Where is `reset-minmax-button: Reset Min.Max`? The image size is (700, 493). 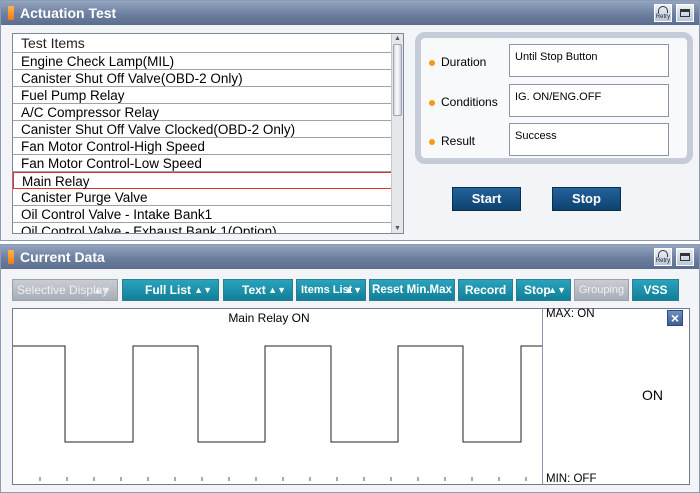 reset-minmax-button: Reset Min.Max is located at coordinates (412, 290).